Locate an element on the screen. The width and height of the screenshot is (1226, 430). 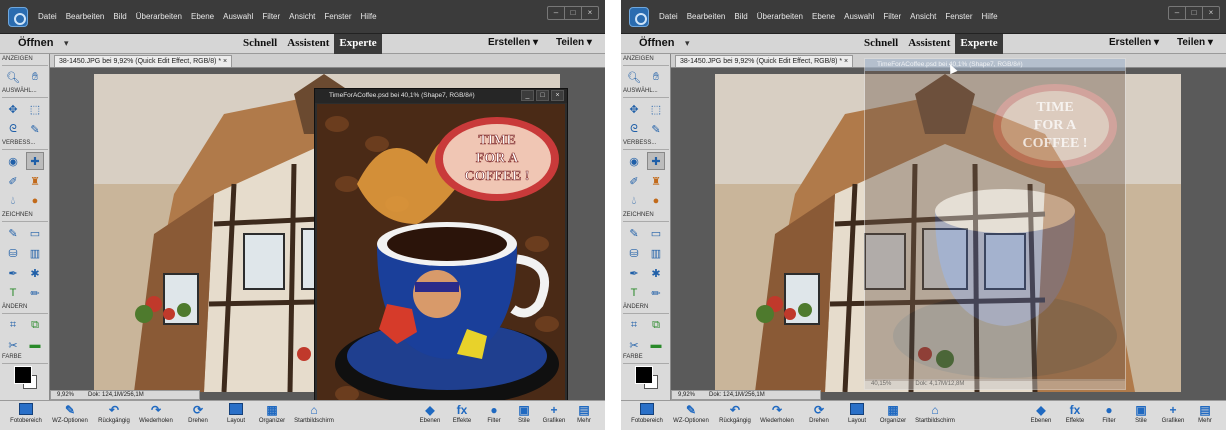
crop-icon: ⌗ is located at coordinates (13, 325).